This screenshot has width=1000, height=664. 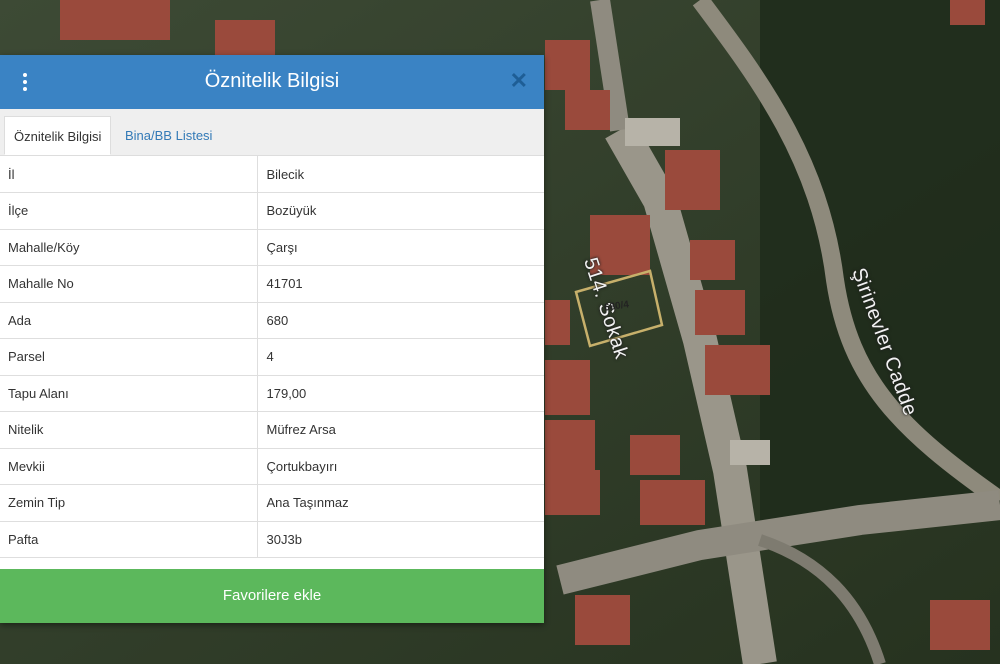 What do you see at coordinates (129, 320) in the screenshot?
I see `row-key: Ada` at bounding box center [129, 320].